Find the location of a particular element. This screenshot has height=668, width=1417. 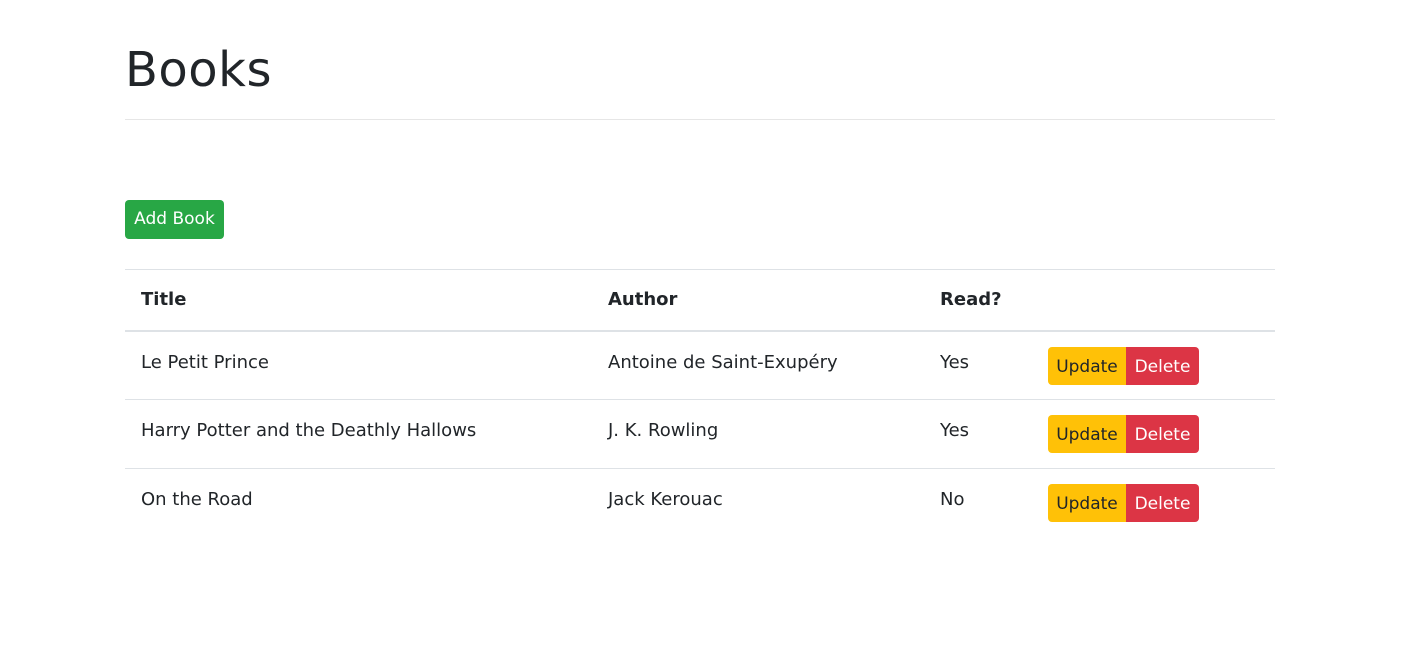

add-book-button: Add Book is located at coordinates (174, 219).